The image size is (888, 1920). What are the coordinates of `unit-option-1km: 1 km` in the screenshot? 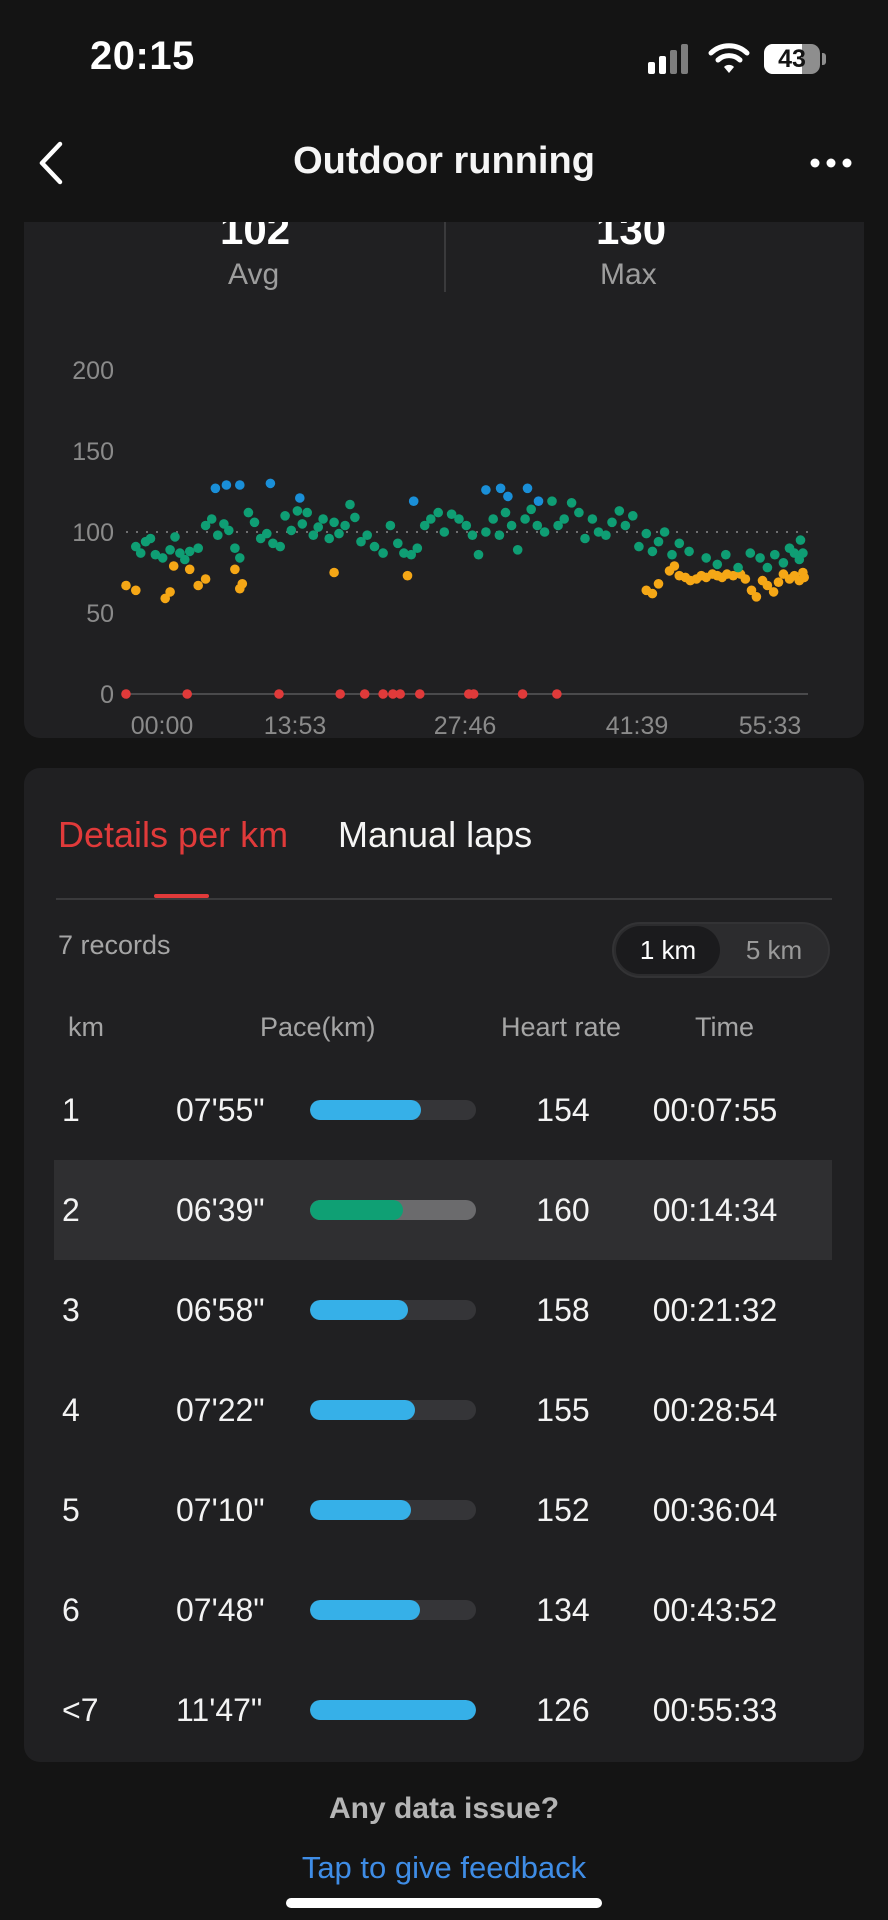 It's located at (668, 950).